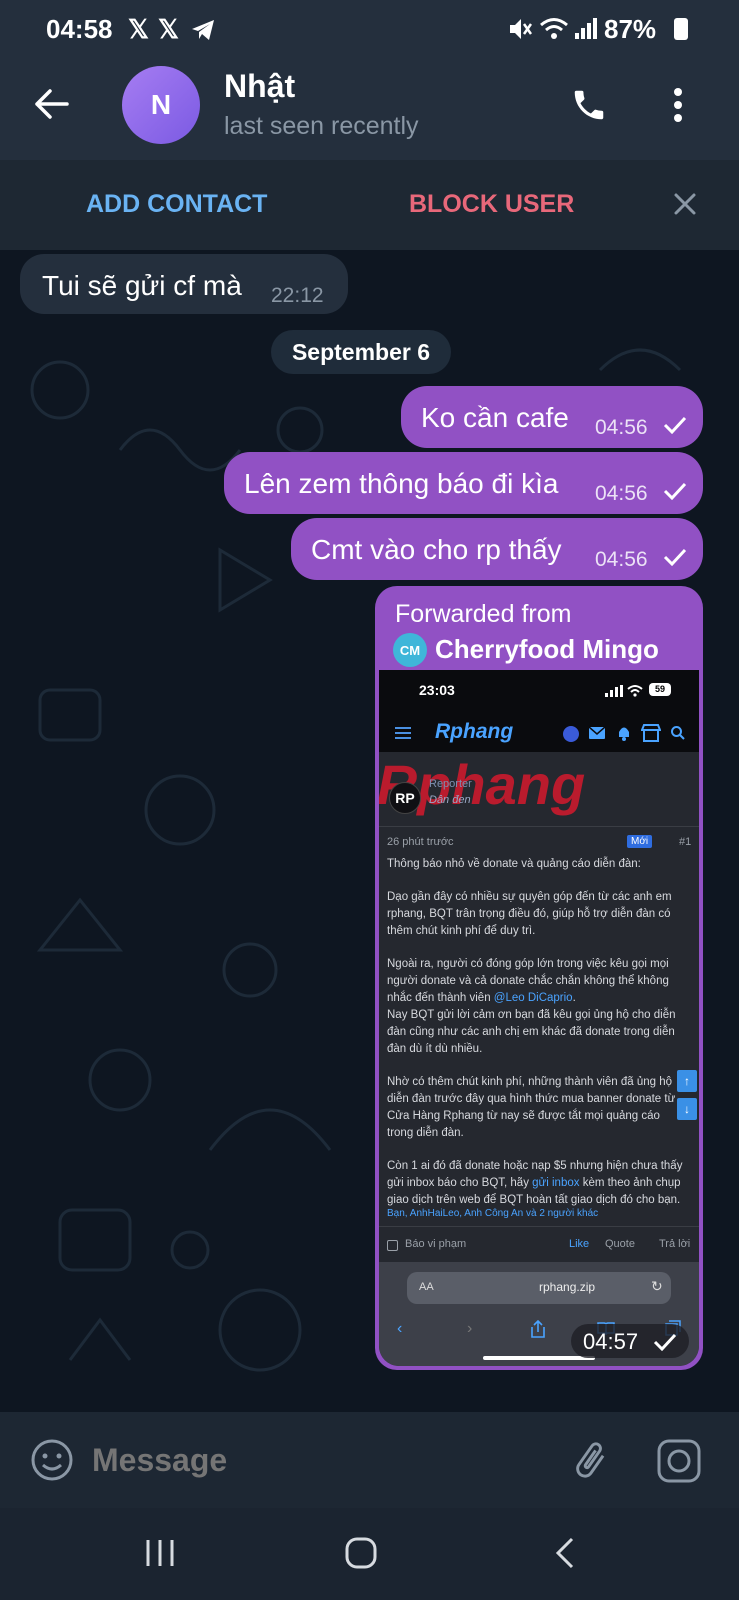 The width and height of the screenshot is (739, 1600). What do you see at coordinates (297, 295) in the screenshot?
I see `message-time: 22:12` at bounding box center [297, 295].